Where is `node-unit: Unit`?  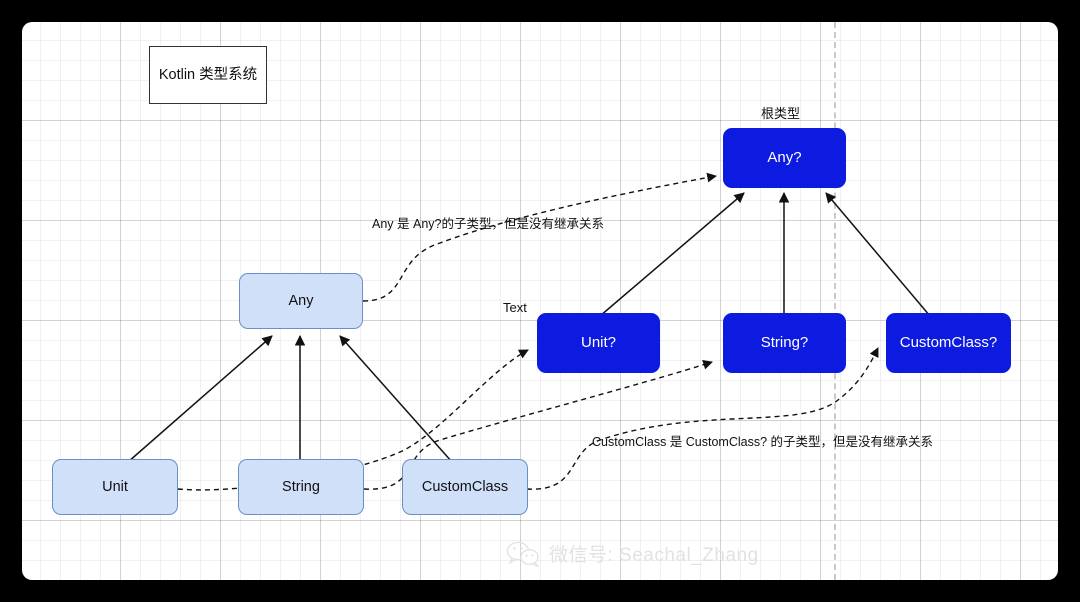
node-unit: Unit is located at coordinates (115, 487).